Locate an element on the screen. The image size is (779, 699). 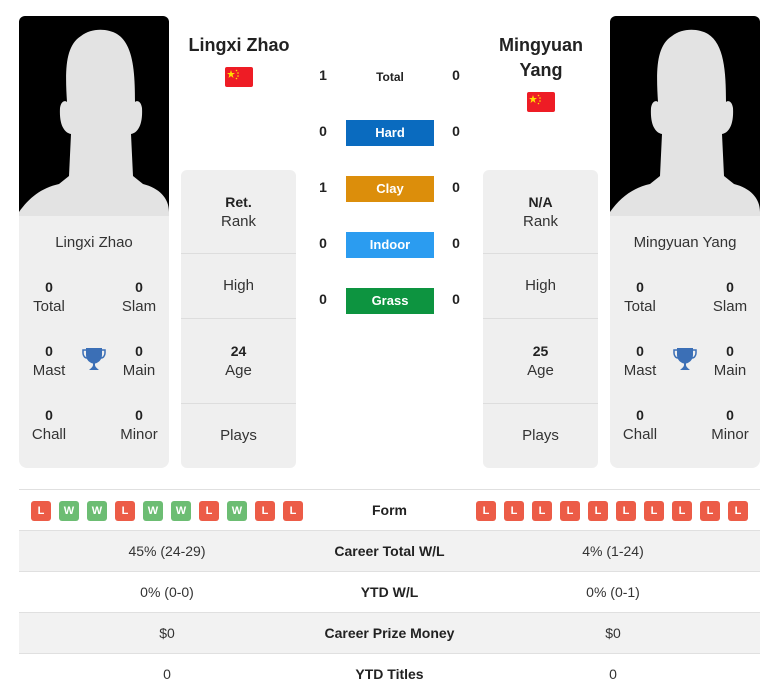
h2h-row-clay: 1 Clay 0 is located at coordinates (390, 189).